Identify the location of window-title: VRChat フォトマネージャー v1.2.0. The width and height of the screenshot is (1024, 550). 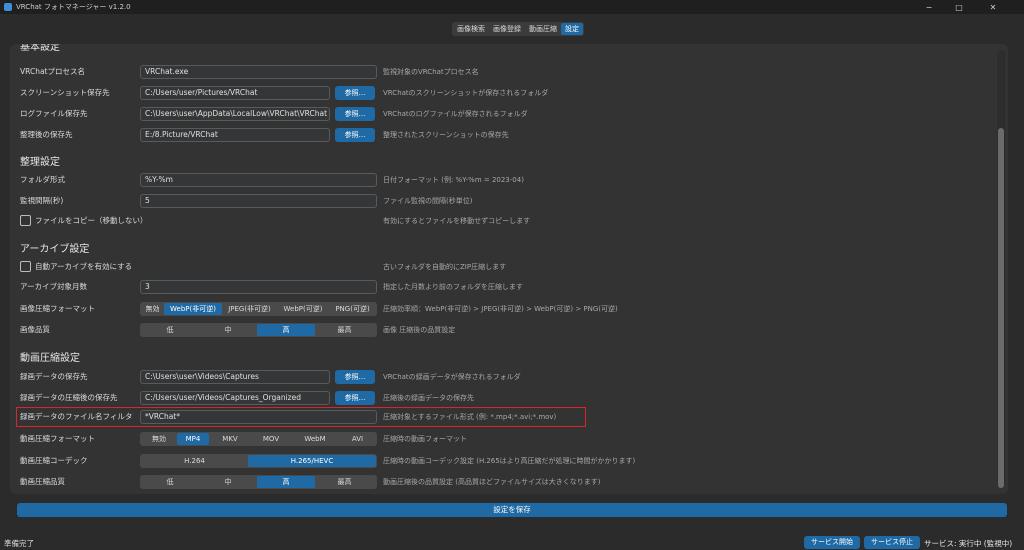
(73, 7).